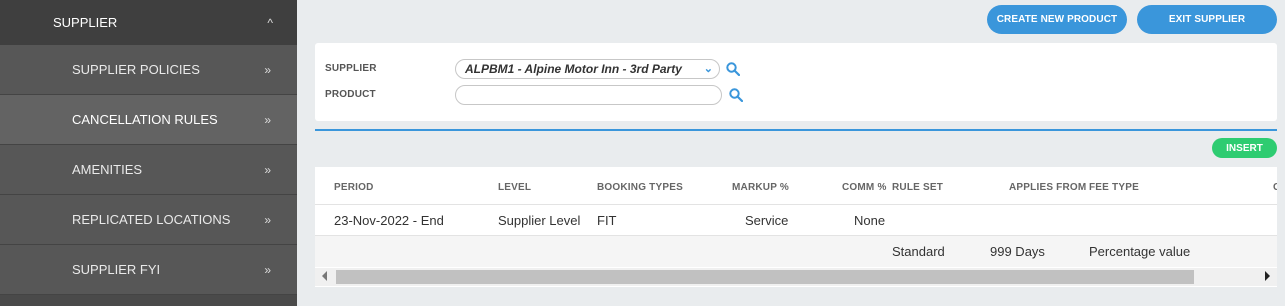  Describe the element at coordinates (640, 187) in the screenshot. I see `column-header-booking-types: BOOKING TYPES` at that location.